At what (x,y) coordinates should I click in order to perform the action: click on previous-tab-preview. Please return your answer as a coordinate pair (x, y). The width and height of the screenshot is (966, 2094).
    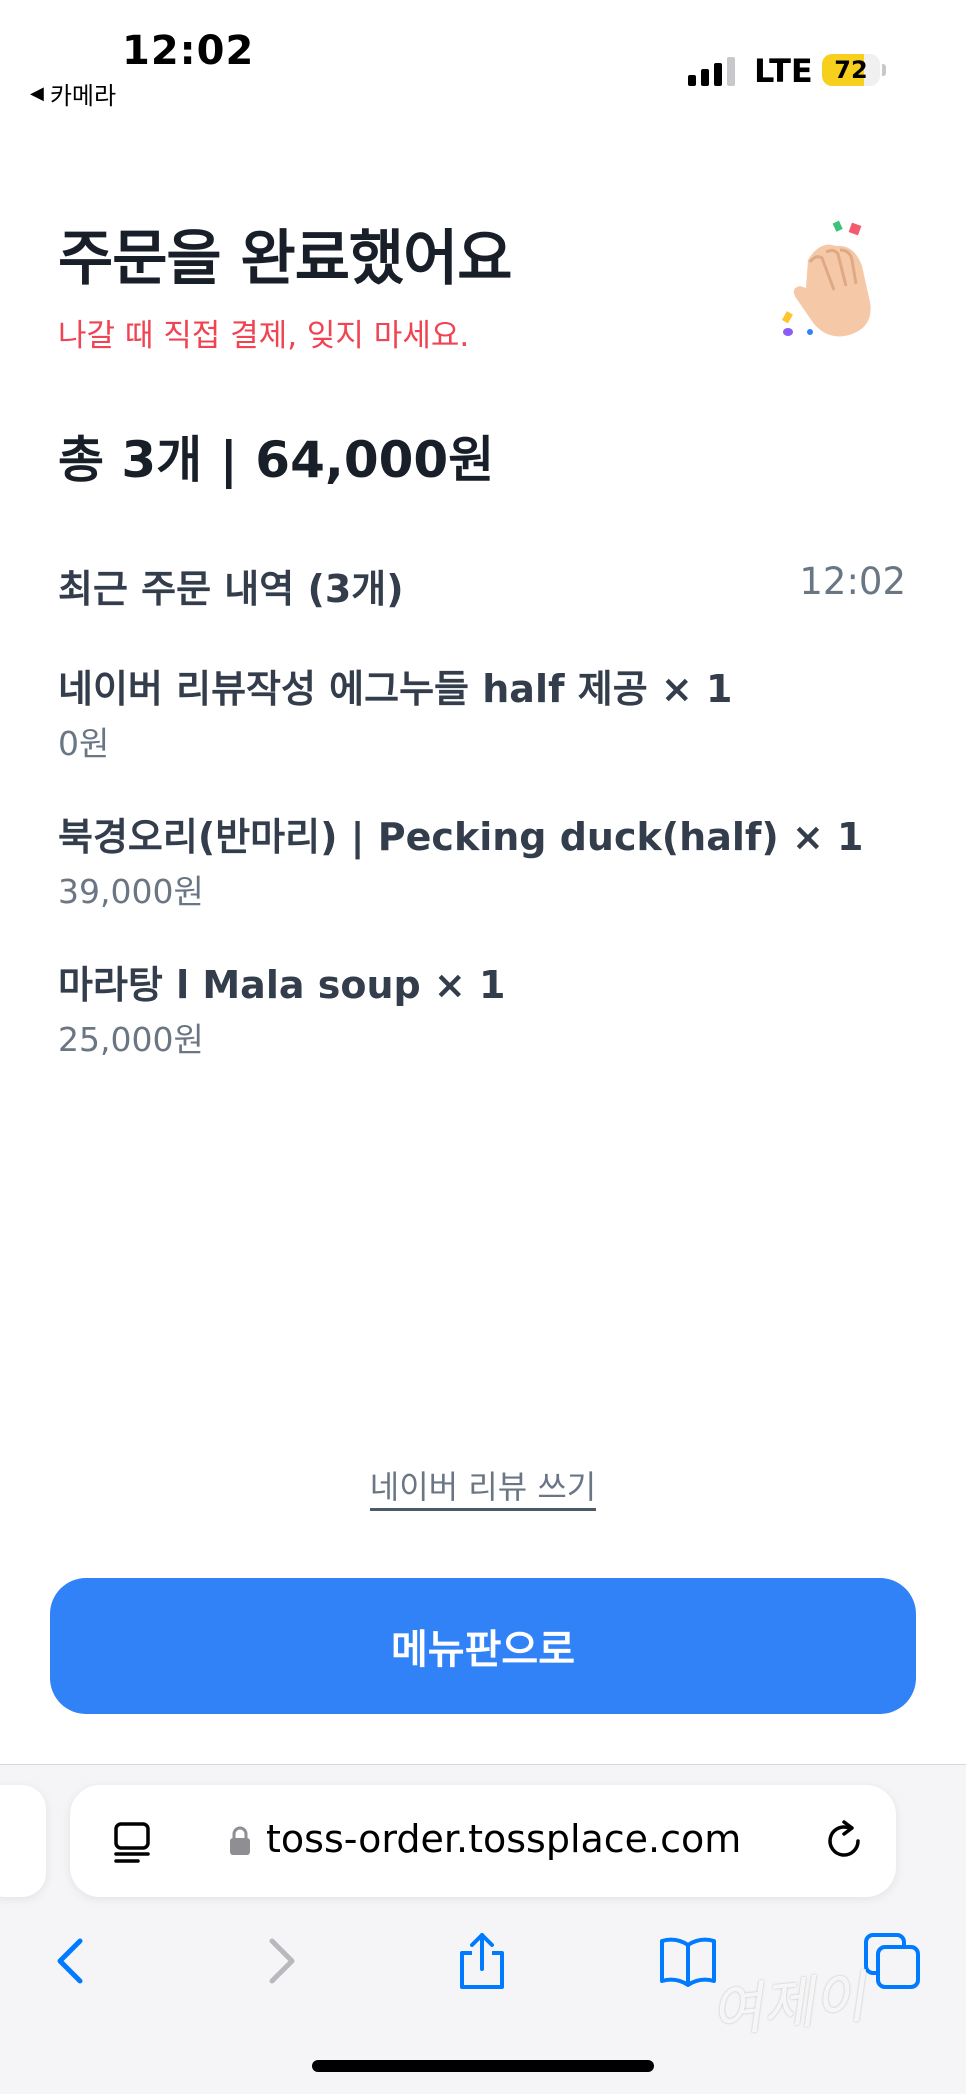
    Looking at the image, I should click on (23, 1841).